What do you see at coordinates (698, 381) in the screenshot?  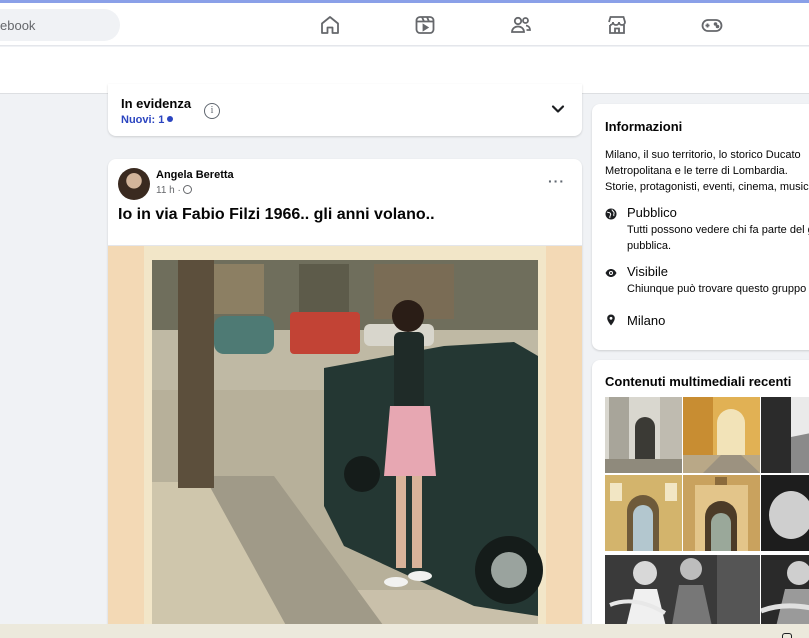 I see `recent-media-title: Contenuti multimediali recenti` at bounding box center [698, 381].